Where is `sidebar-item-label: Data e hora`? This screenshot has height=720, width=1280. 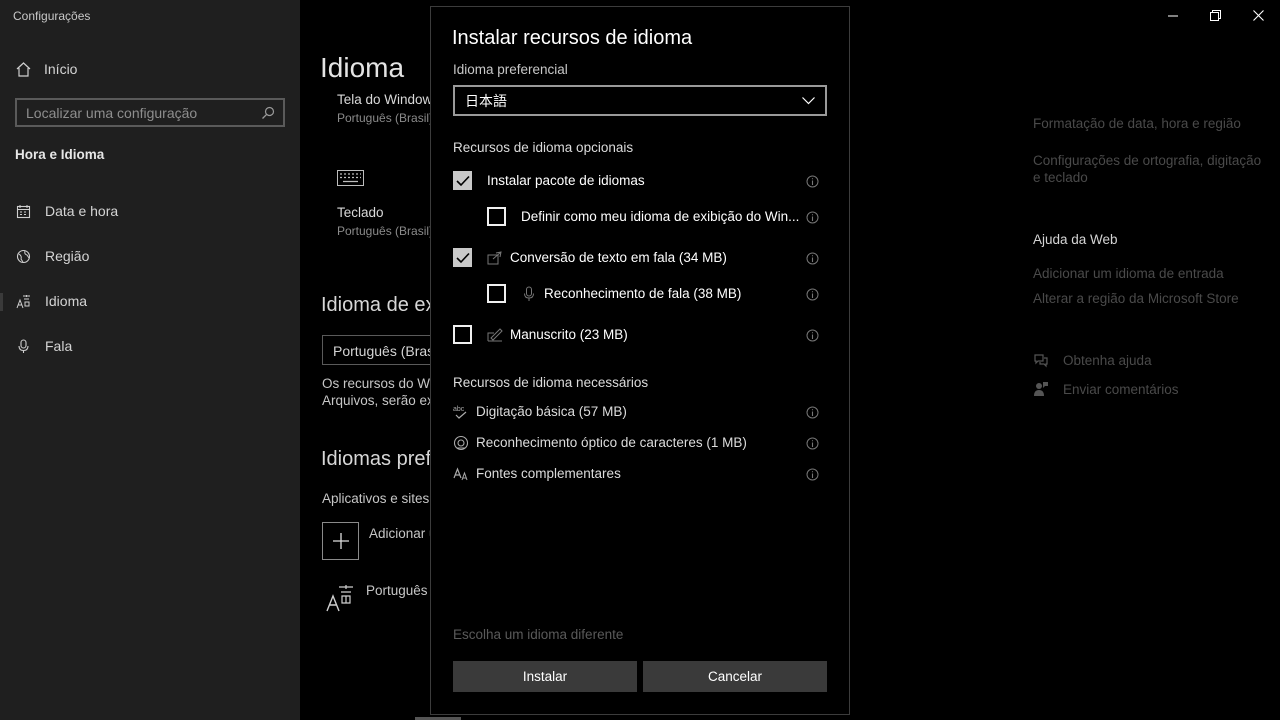 sidebar-item-label: Data e hora is located at coordinates (82, 211).